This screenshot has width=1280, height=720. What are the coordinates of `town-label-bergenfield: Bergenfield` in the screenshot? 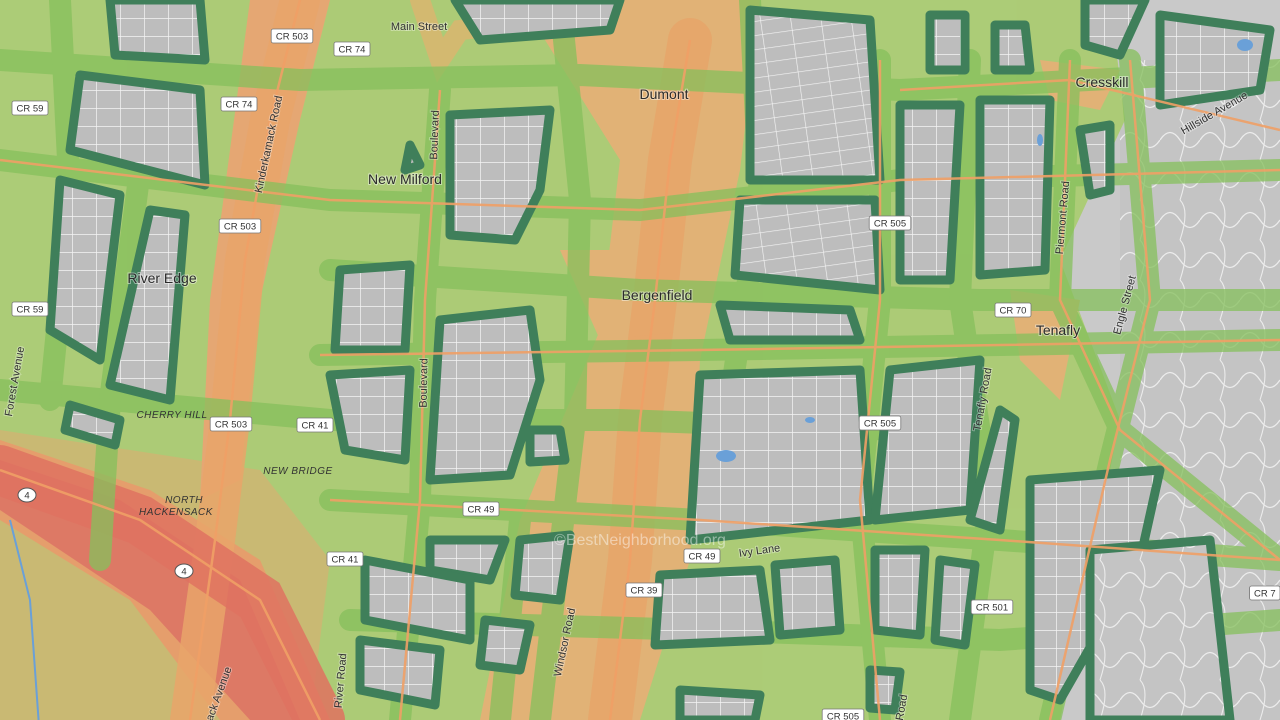 It's located at (657, 295).